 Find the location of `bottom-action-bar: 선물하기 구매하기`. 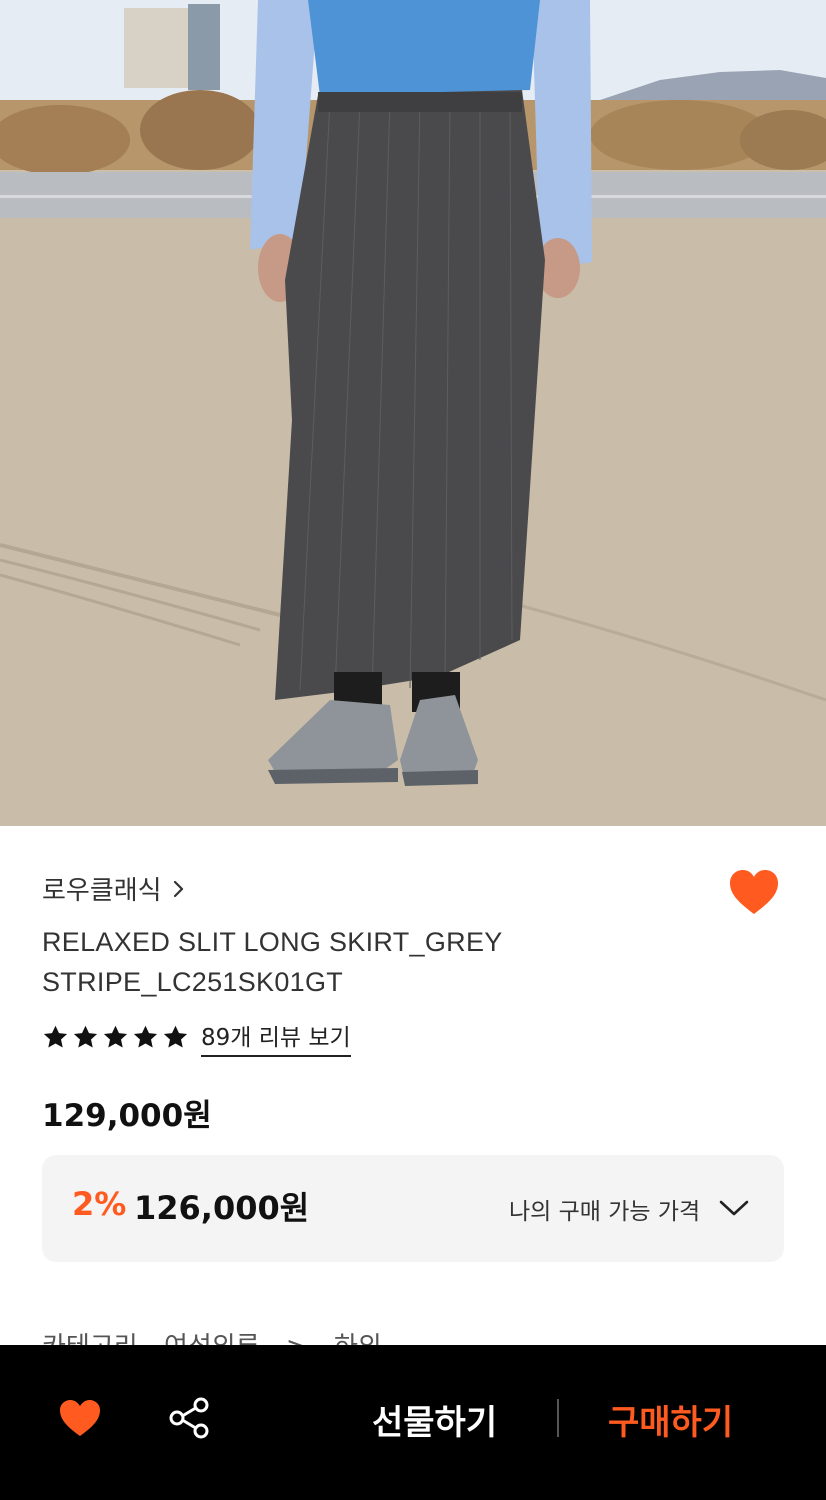

bottom-action-bar: 선물하기 구매하기 is located at coordinates (413, 1422).